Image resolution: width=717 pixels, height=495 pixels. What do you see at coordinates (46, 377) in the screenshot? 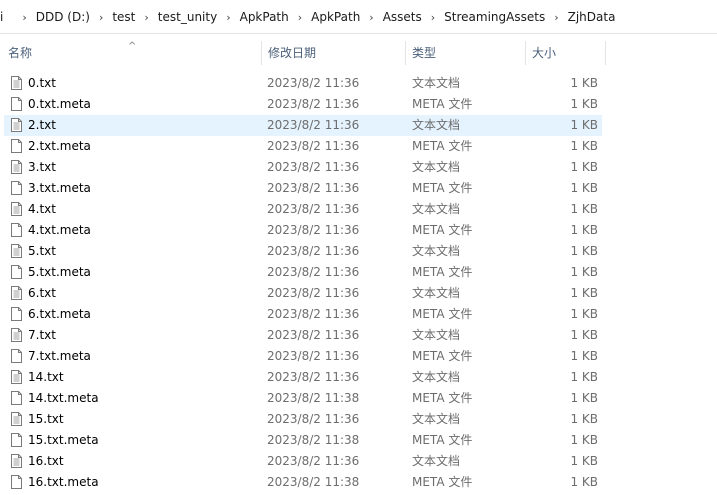
I see `file-name: 14.txt` at bounding box center [46, 377].